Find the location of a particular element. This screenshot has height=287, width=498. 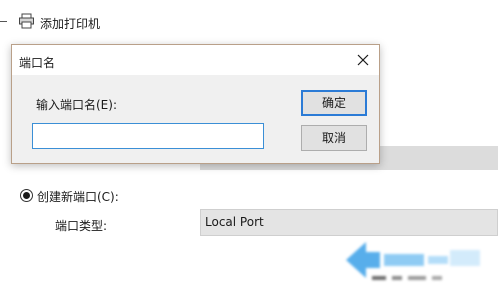

watermark-logo is located at coordinates (413, 261).